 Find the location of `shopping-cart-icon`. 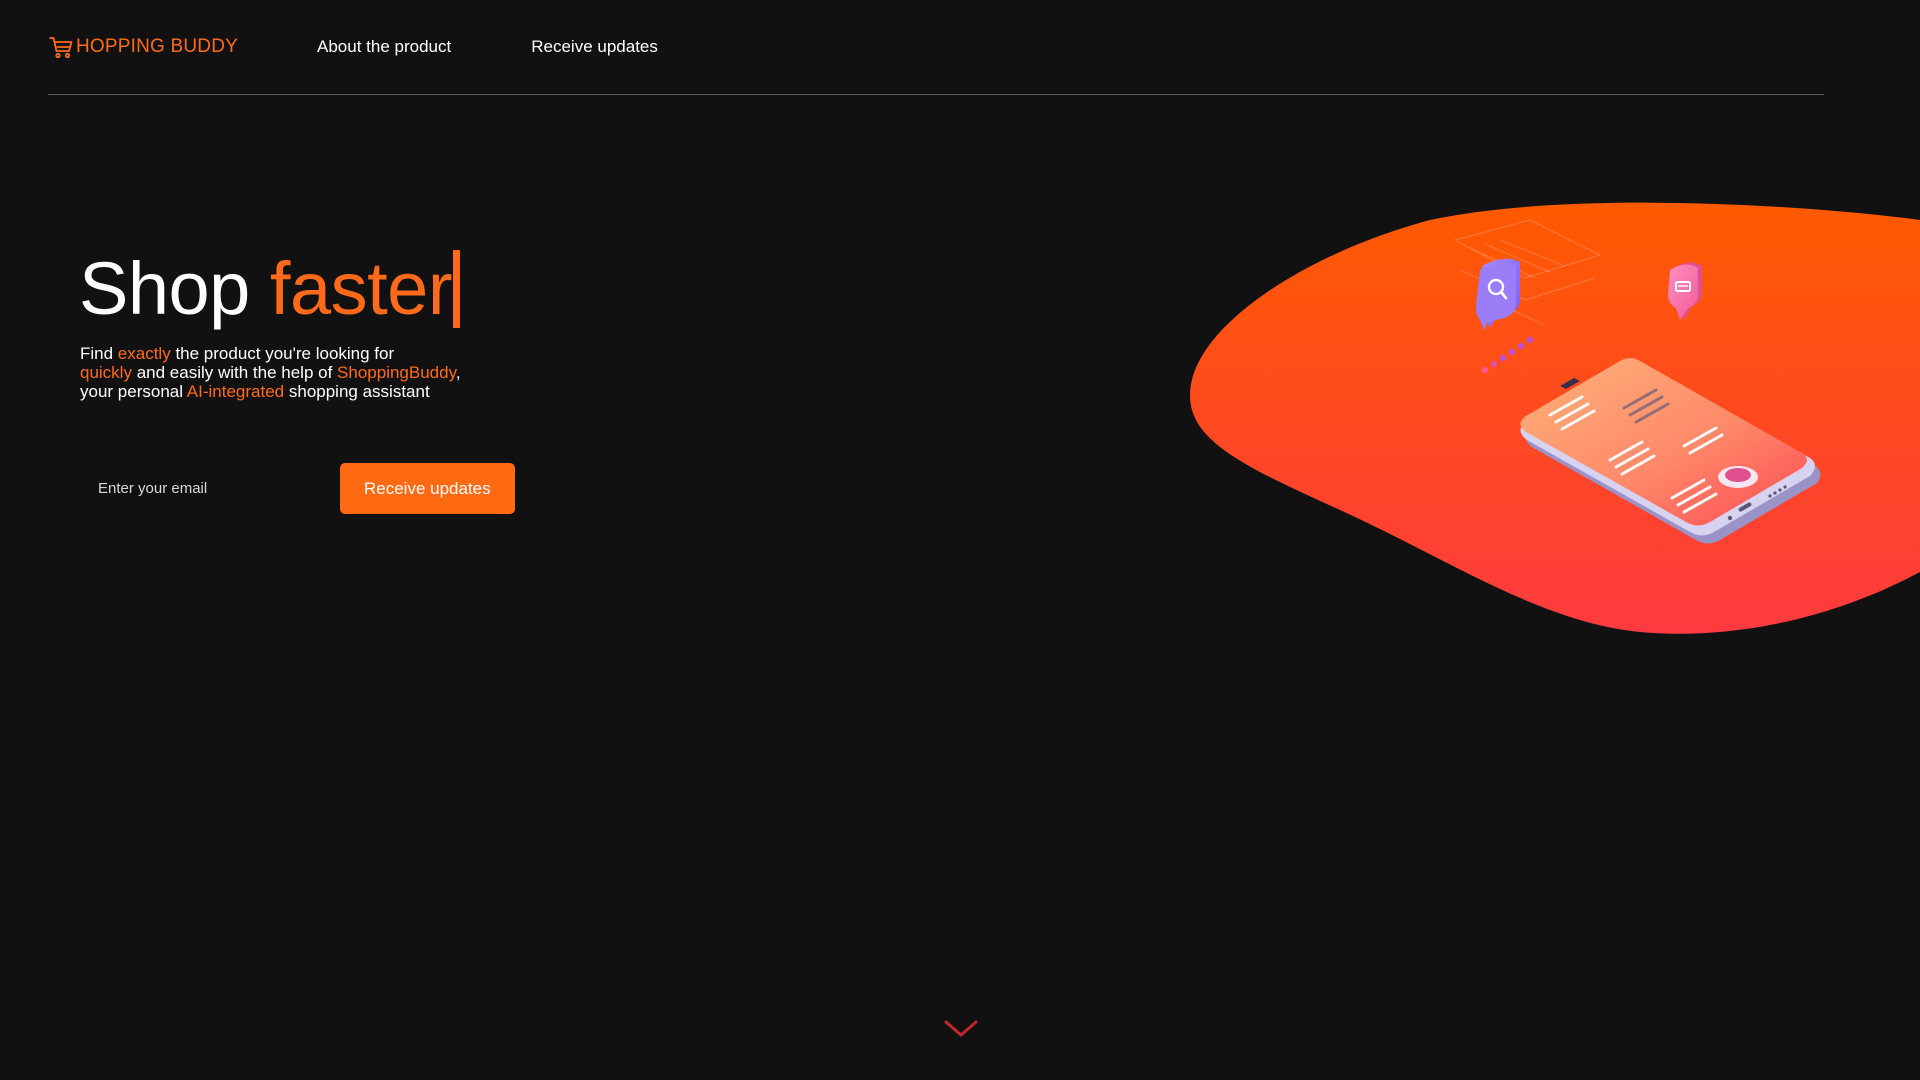

shopping-cart-icon is located at coordinates (61, 47).